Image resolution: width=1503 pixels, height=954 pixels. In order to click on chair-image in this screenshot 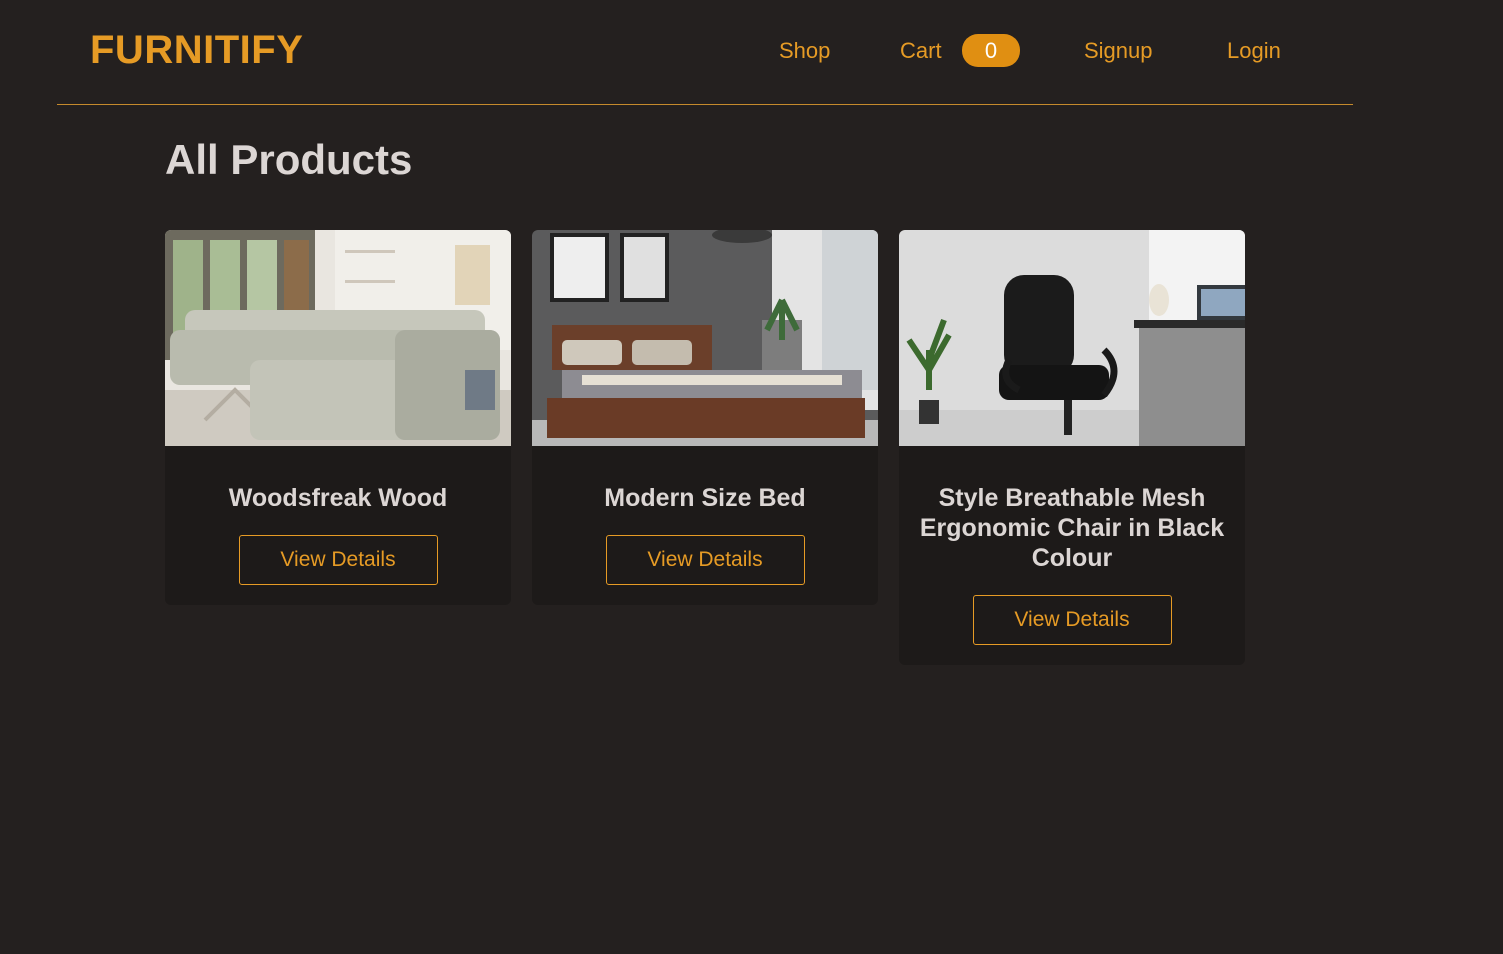, I will do `click(1072, 338)`.